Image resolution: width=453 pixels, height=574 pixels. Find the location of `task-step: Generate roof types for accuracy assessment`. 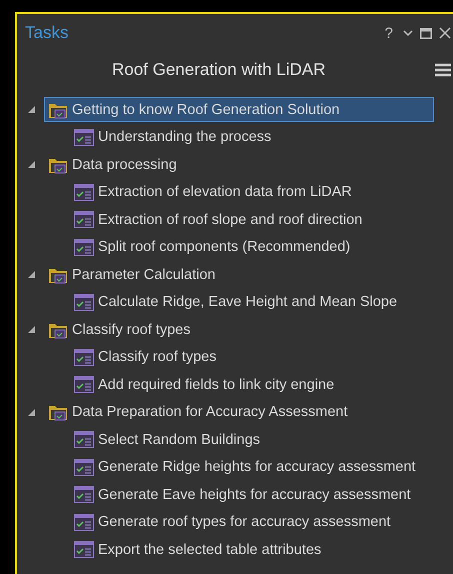

task-step: Generate roof types for accuracy assessment is located at coordinates (235, 522).